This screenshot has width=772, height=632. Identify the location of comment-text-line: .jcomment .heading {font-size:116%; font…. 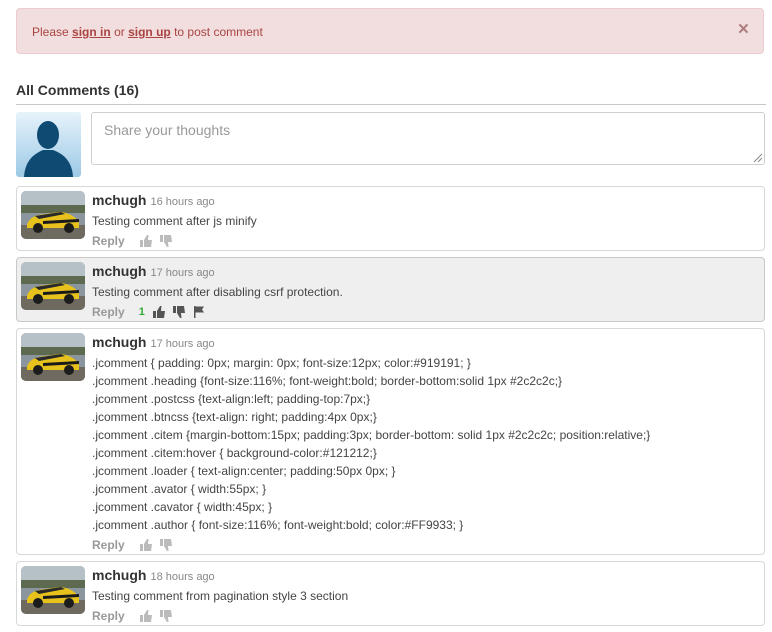
(327, 381).